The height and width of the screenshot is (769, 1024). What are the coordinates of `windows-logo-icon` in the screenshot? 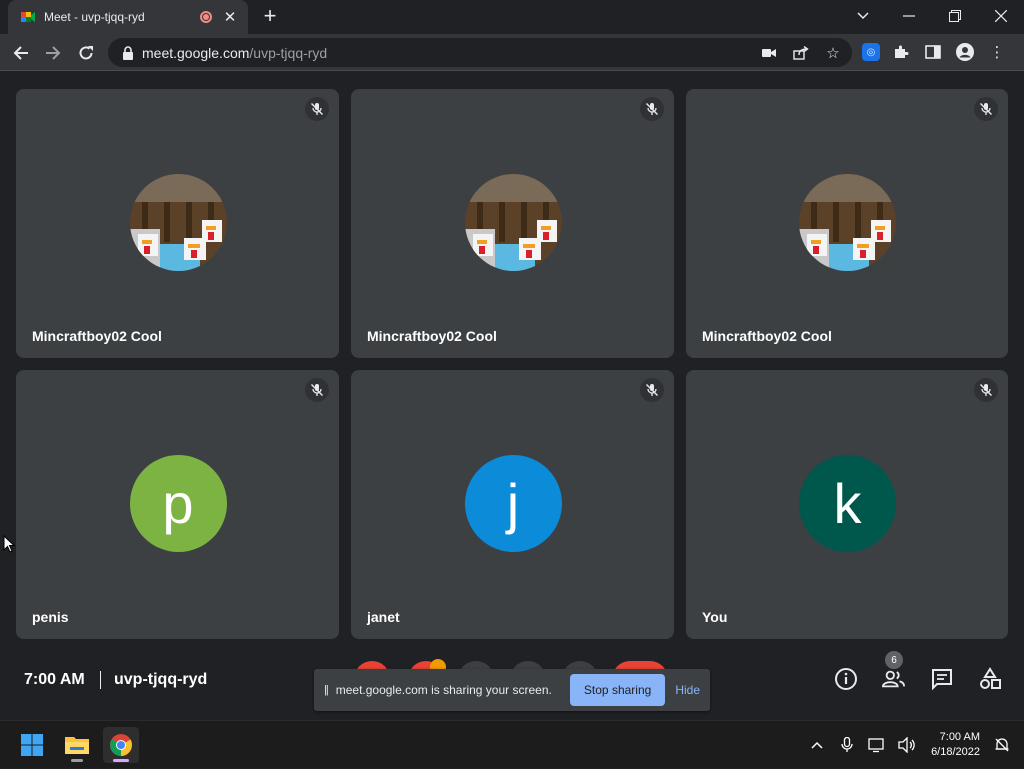 It's located at (32, 745).